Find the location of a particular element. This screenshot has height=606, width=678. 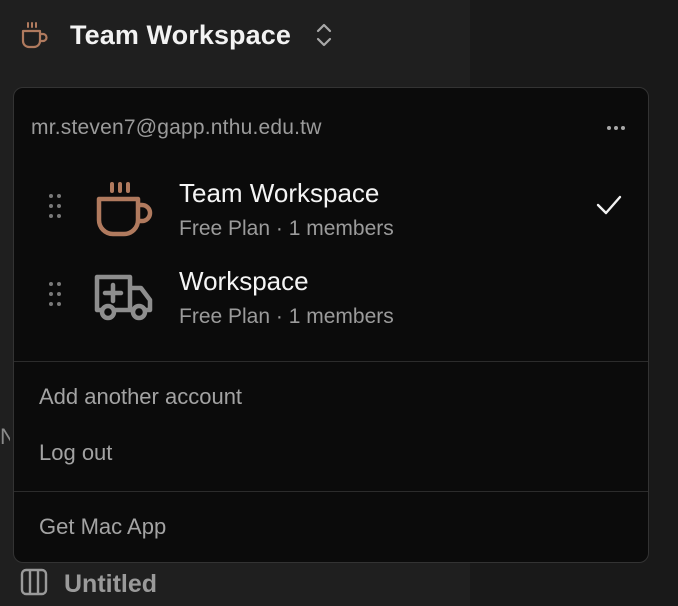

check-icon is located at coordinates (609, 205).